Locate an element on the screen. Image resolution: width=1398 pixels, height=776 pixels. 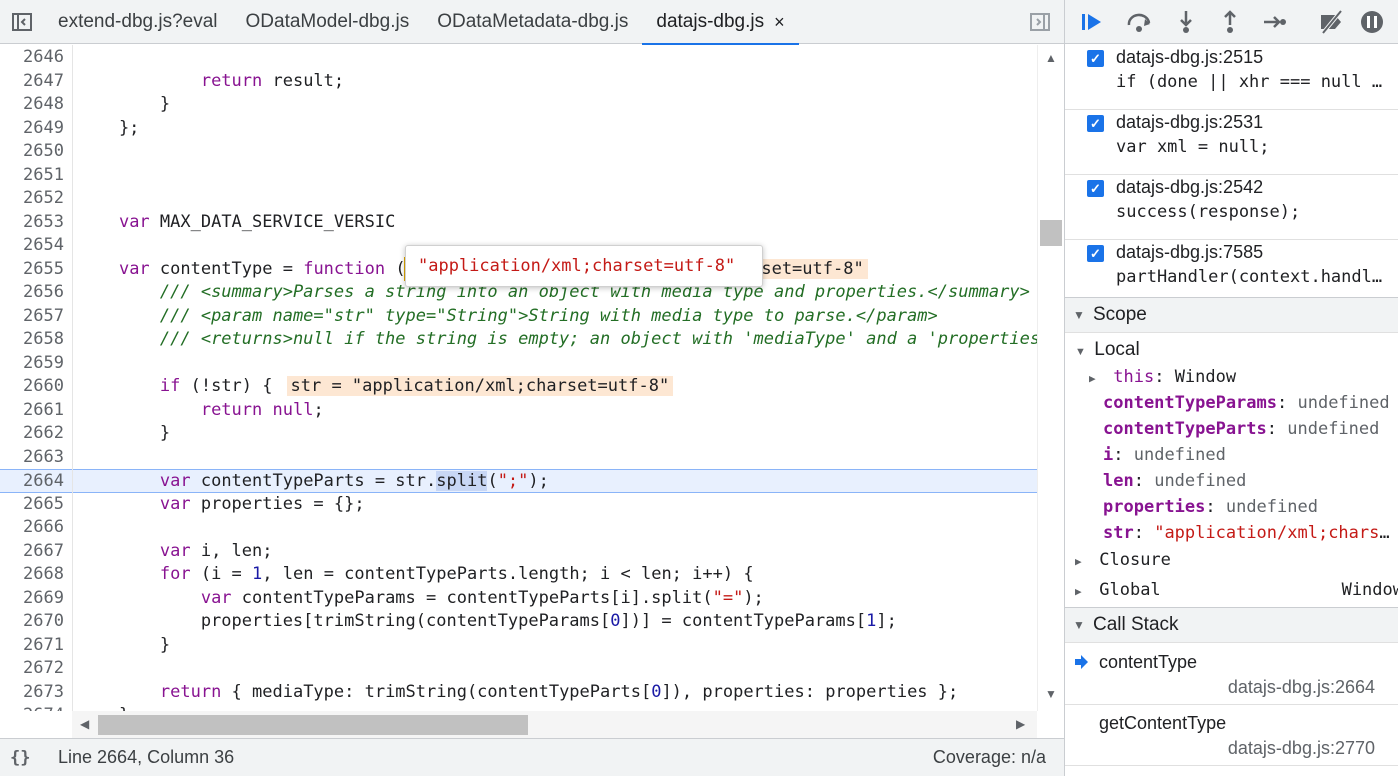
callstack-section-header: ▼ Call Stack is located at coordinates (1231, 625).